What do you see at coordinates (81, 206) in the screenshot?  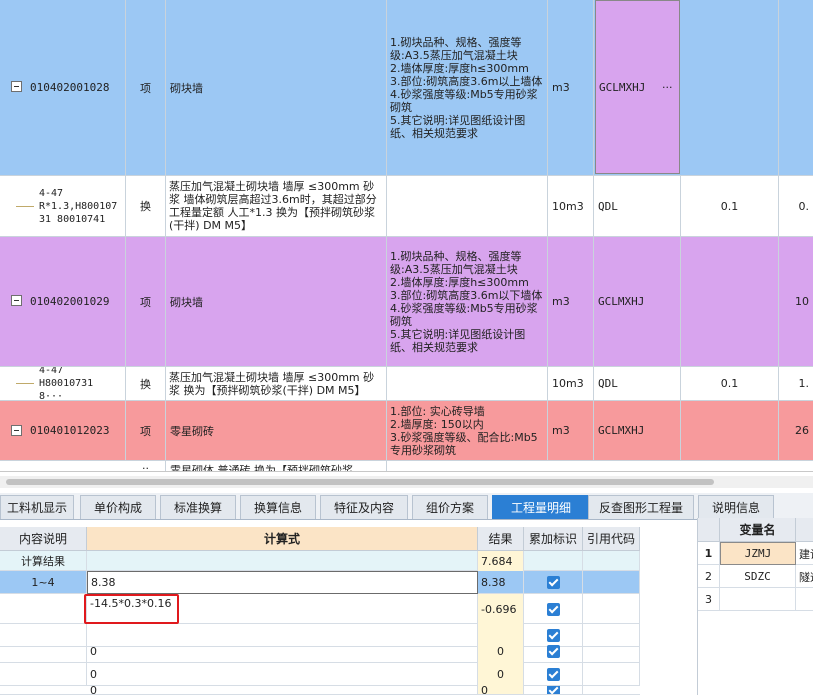 I see `item-code: 4-47 R*1.3,H800107 31 80010741` at bounding box center [81, 206].